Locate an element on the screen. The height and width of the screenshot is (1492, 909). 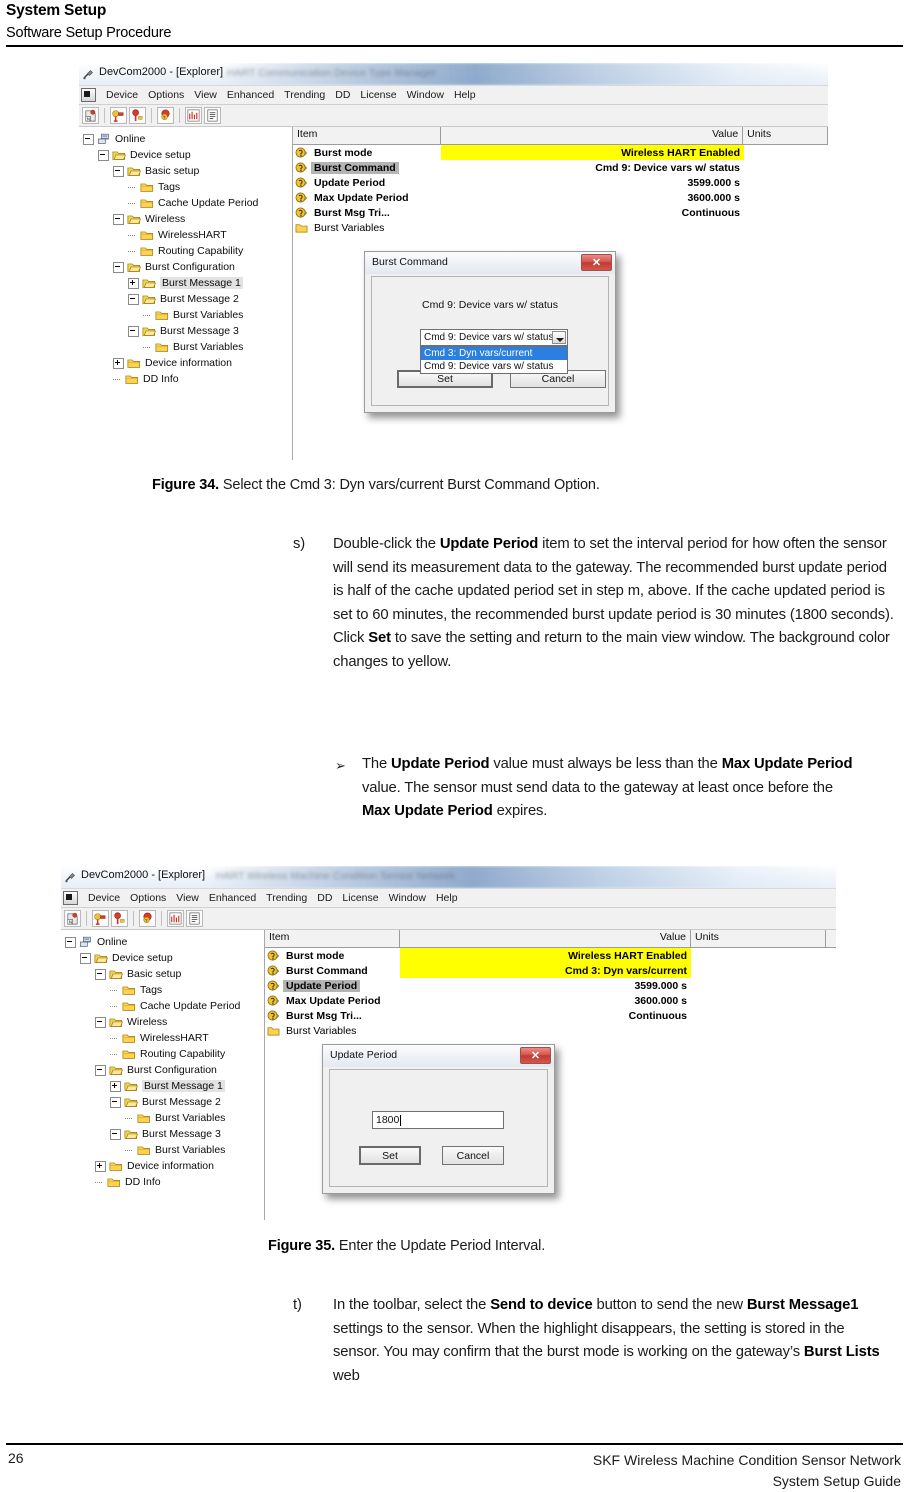
chevron-down-icon is located at coordinates (559, 337).